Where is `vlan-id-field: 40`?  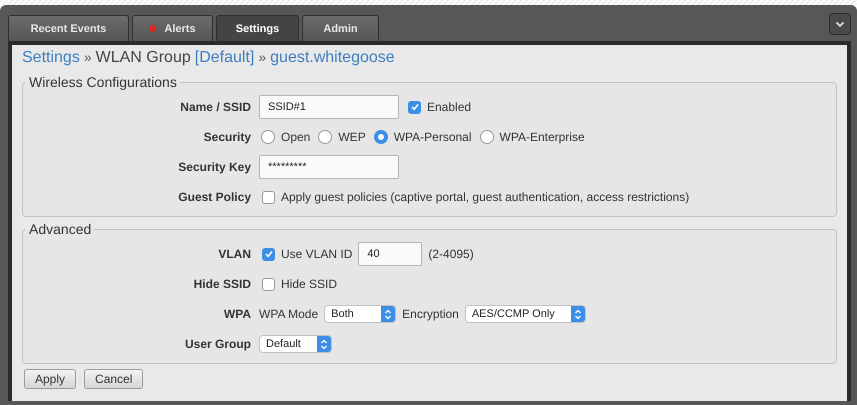 vlan-id-field: 40 is located at coordinates (390, 254).